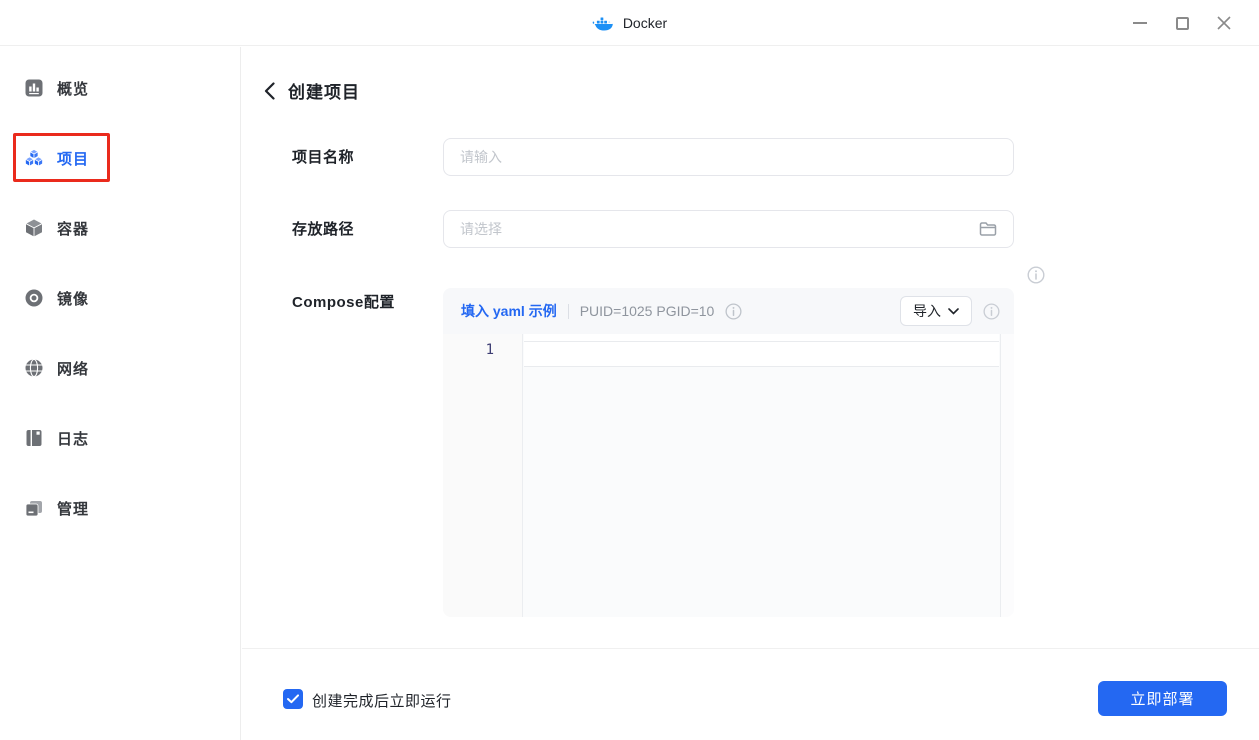  Describe the element at coordinates (323, 157) in the screenshot. I see `project-name-label: 项目名称` at that location.